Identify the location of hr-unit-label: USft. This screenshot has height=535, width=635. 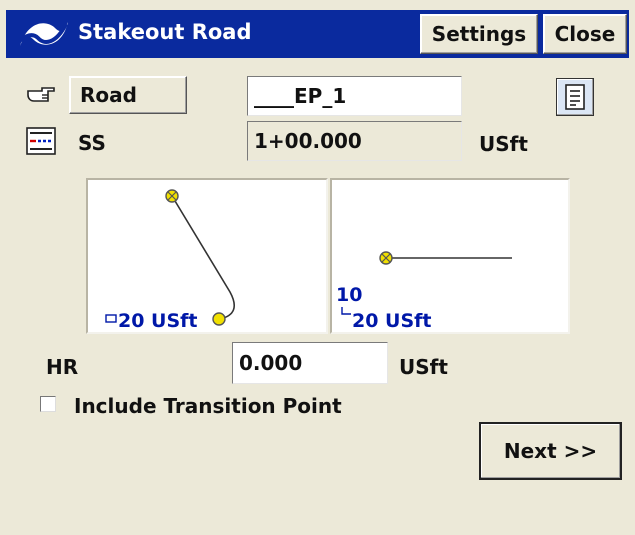
(423, 367).